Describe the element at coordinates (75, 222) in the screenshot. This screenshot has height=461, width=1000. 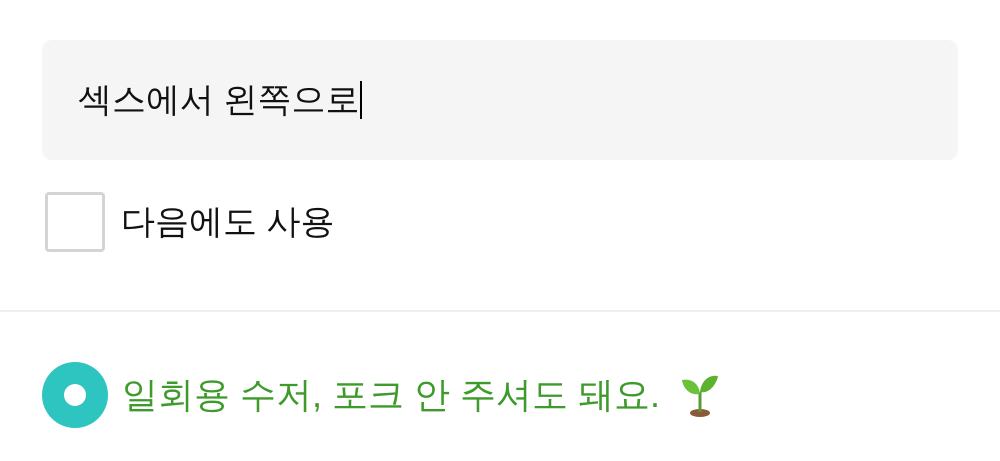
I see `checkbox` at that location.